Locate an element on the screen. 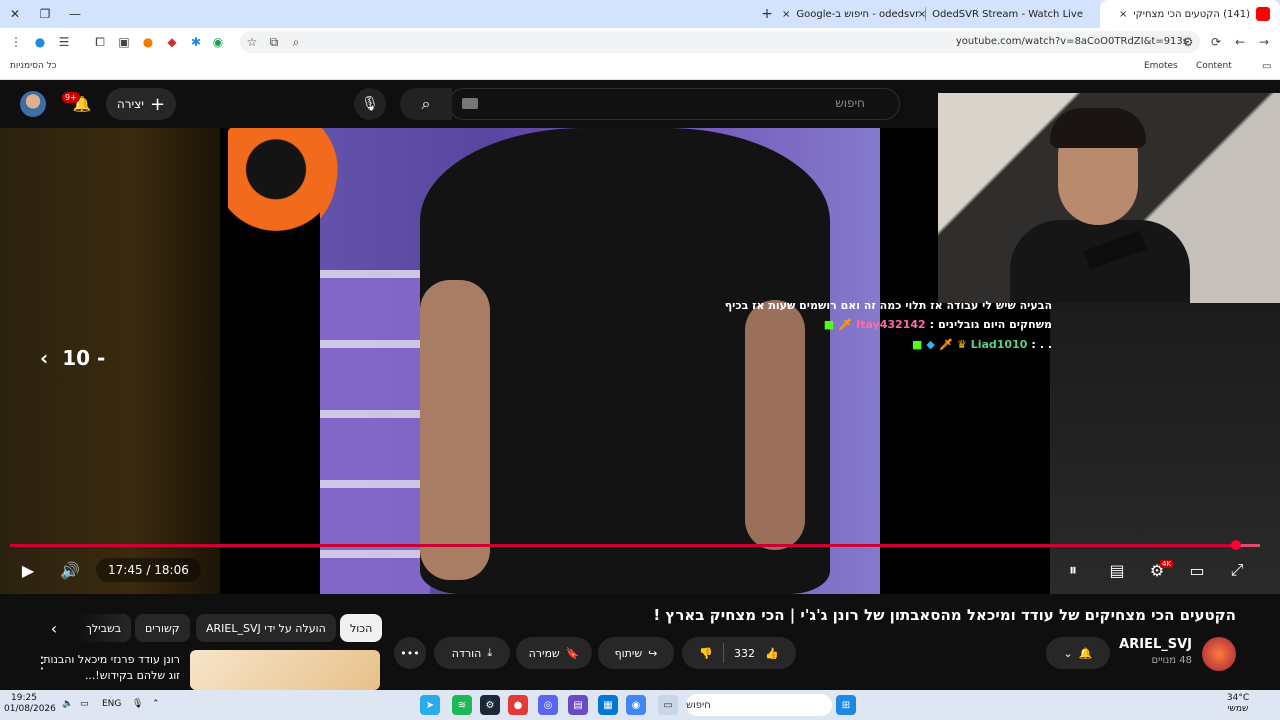 The height and width of the screenshot is (720, 1280). divider is located at coordinates (723, 653).